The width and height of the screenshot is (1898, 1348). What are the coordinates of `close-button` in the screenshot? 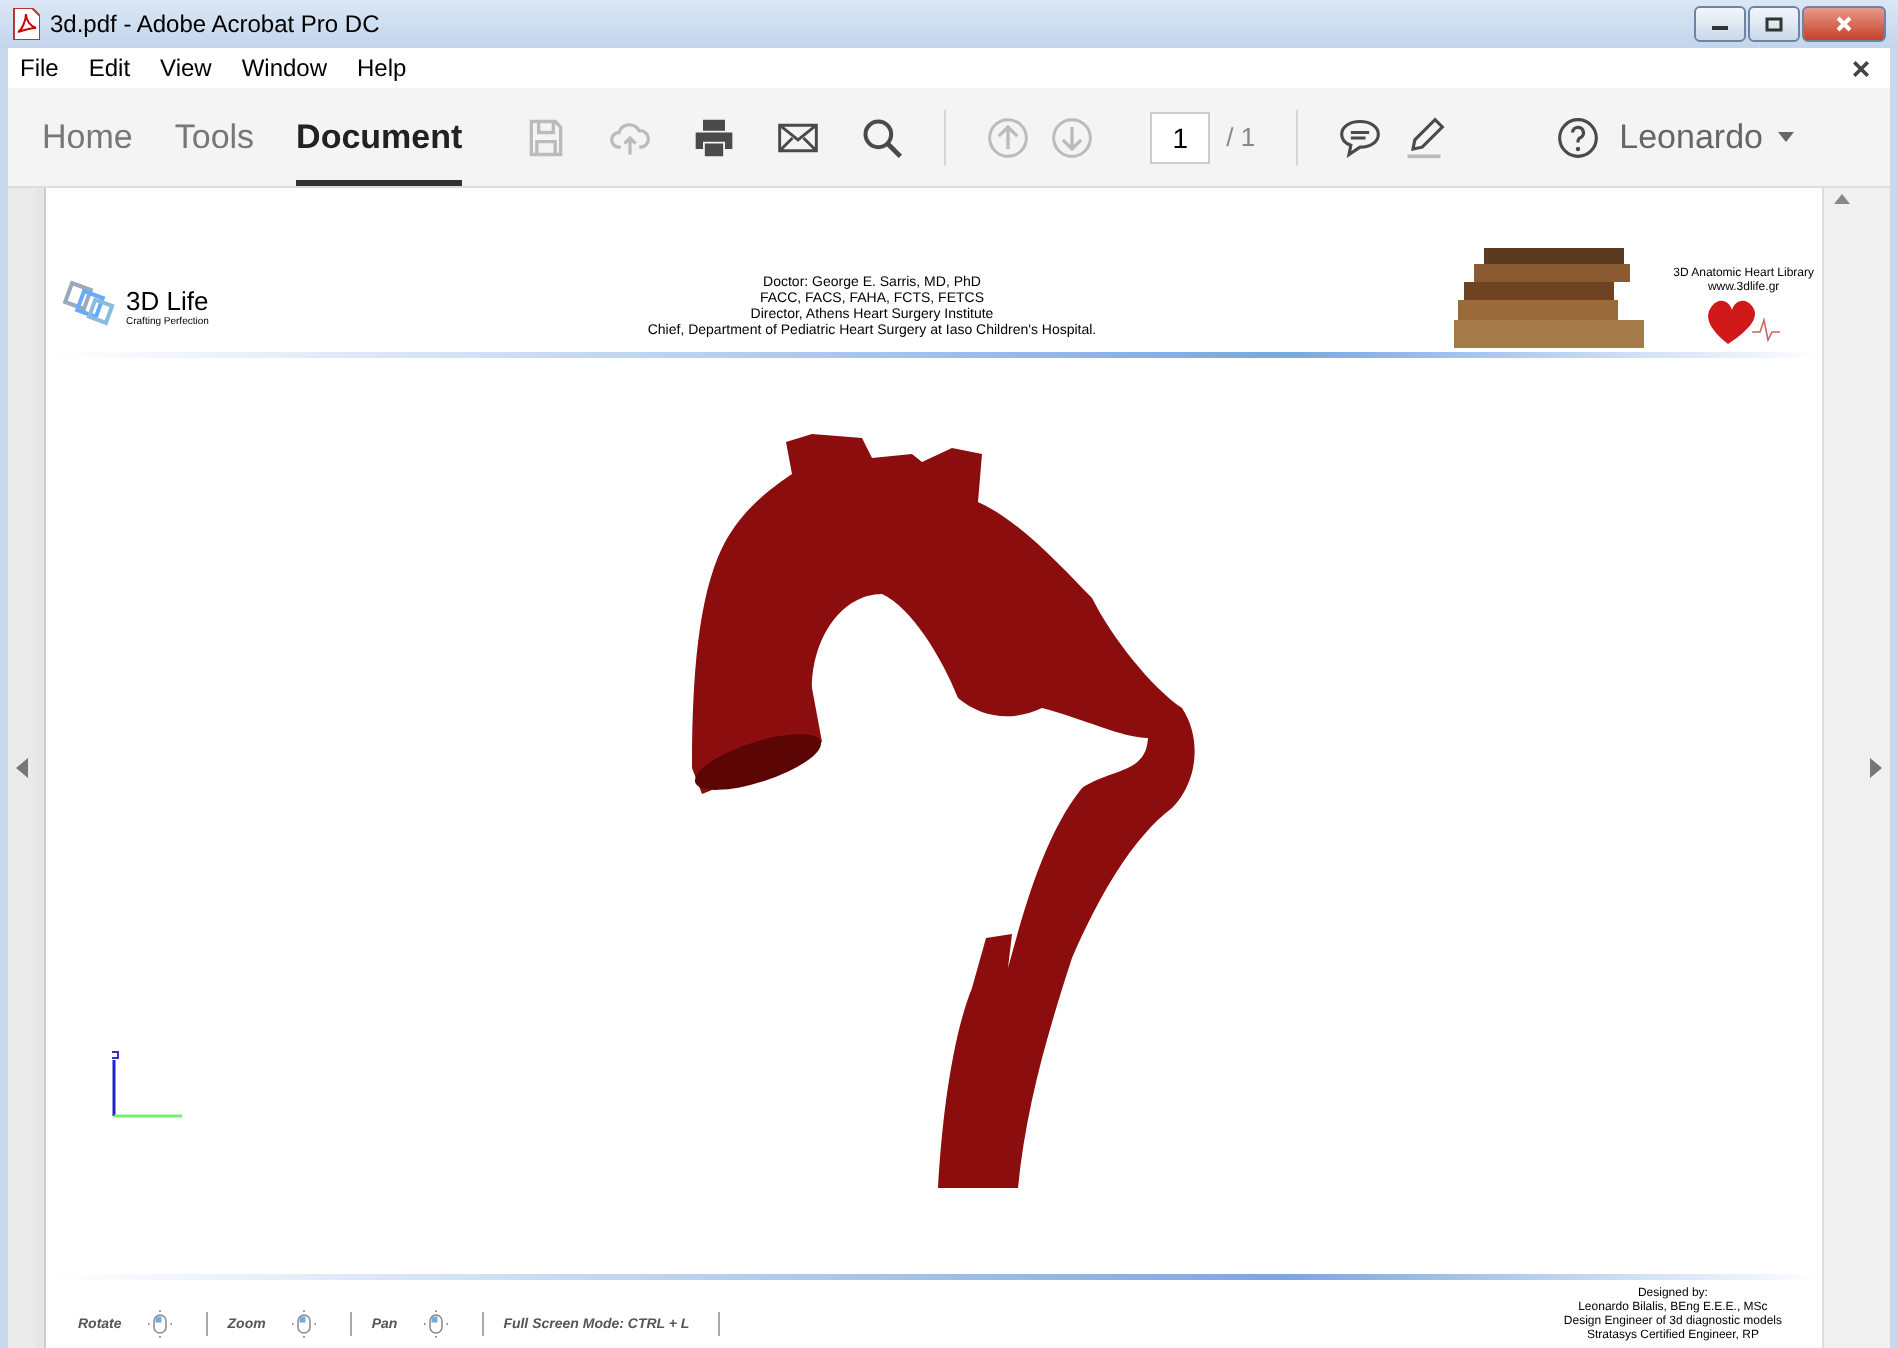 It's located at (1844, 24).